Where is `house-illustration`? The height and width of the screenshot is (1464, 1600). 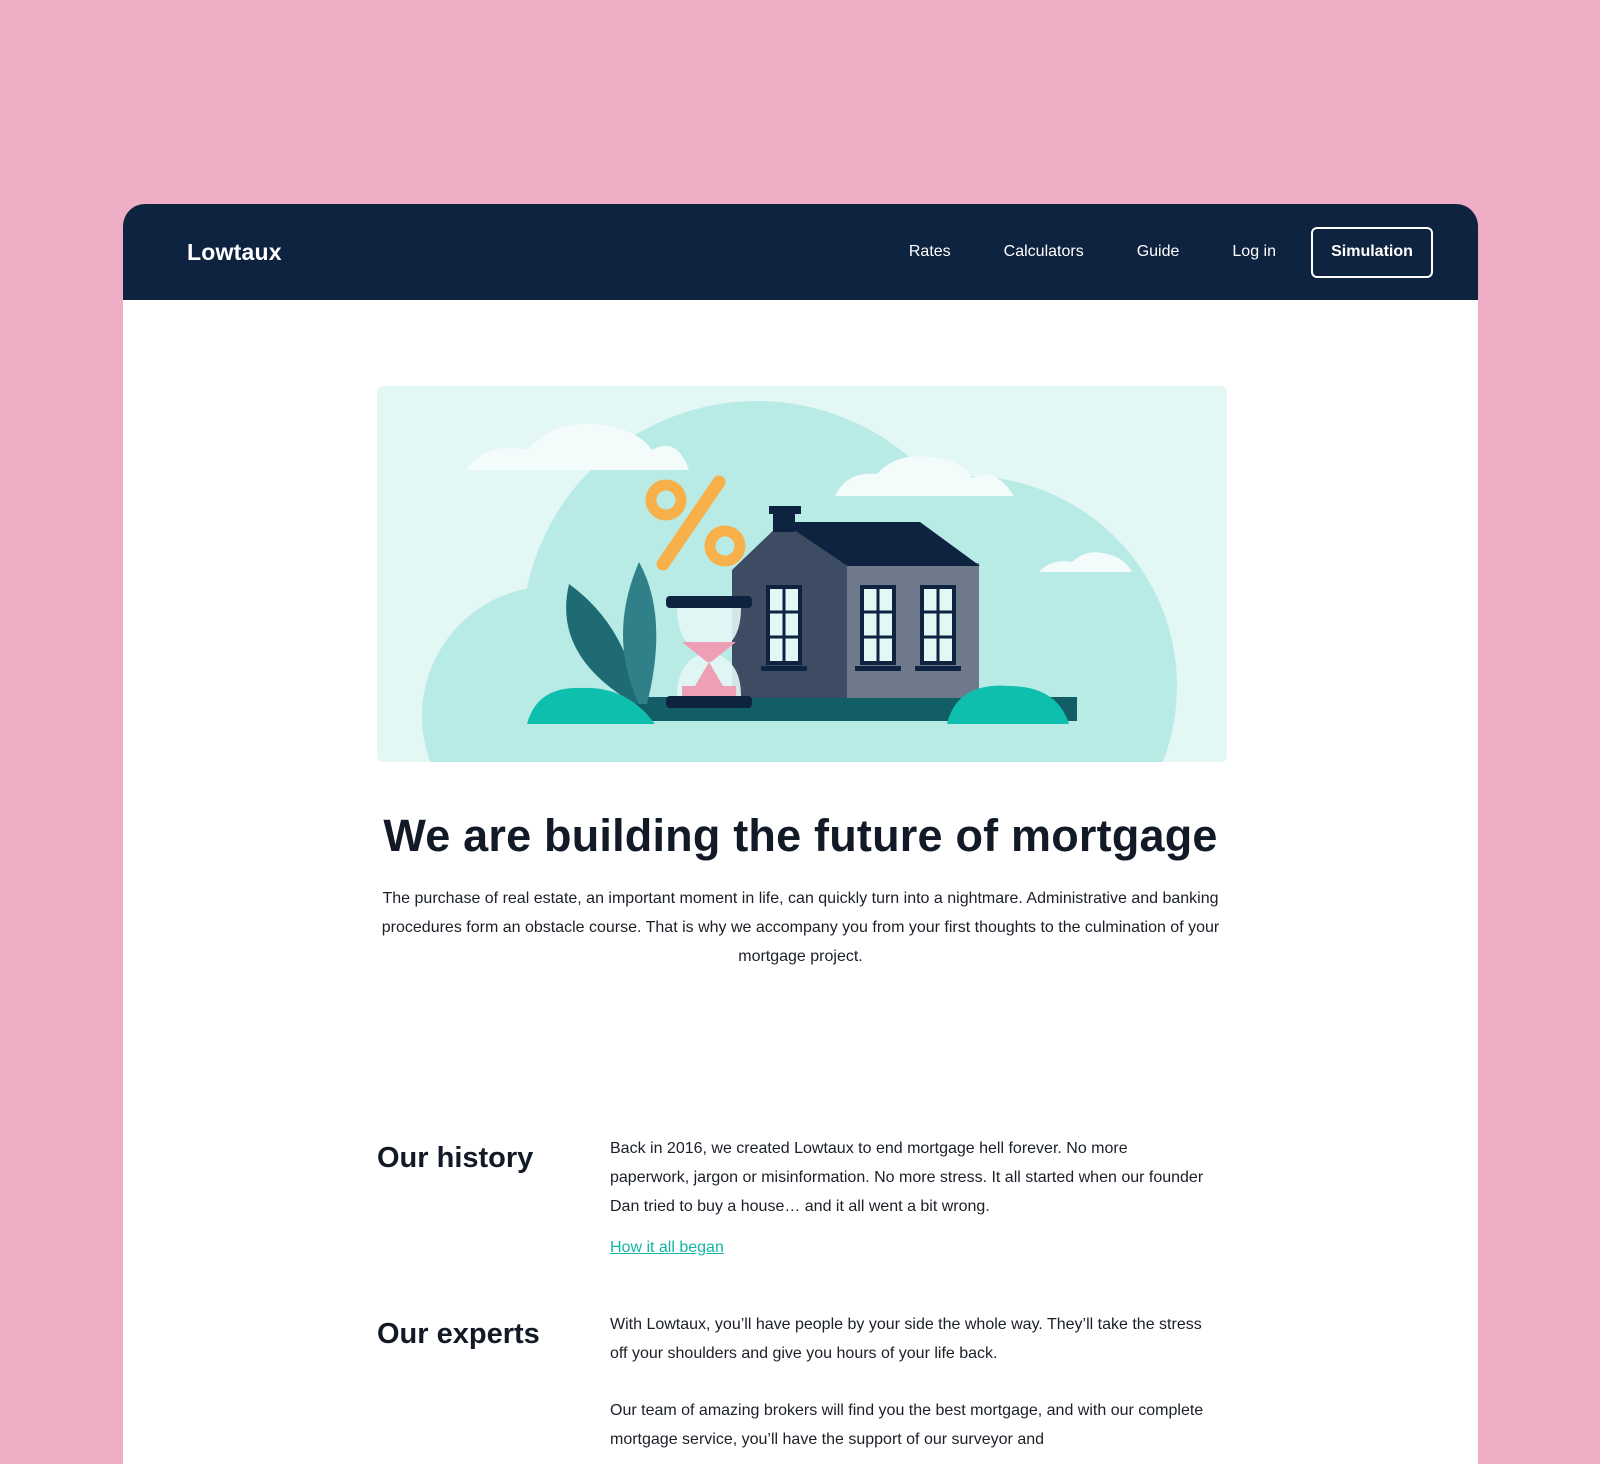 house-illustration is located at coordinates (802, 574).